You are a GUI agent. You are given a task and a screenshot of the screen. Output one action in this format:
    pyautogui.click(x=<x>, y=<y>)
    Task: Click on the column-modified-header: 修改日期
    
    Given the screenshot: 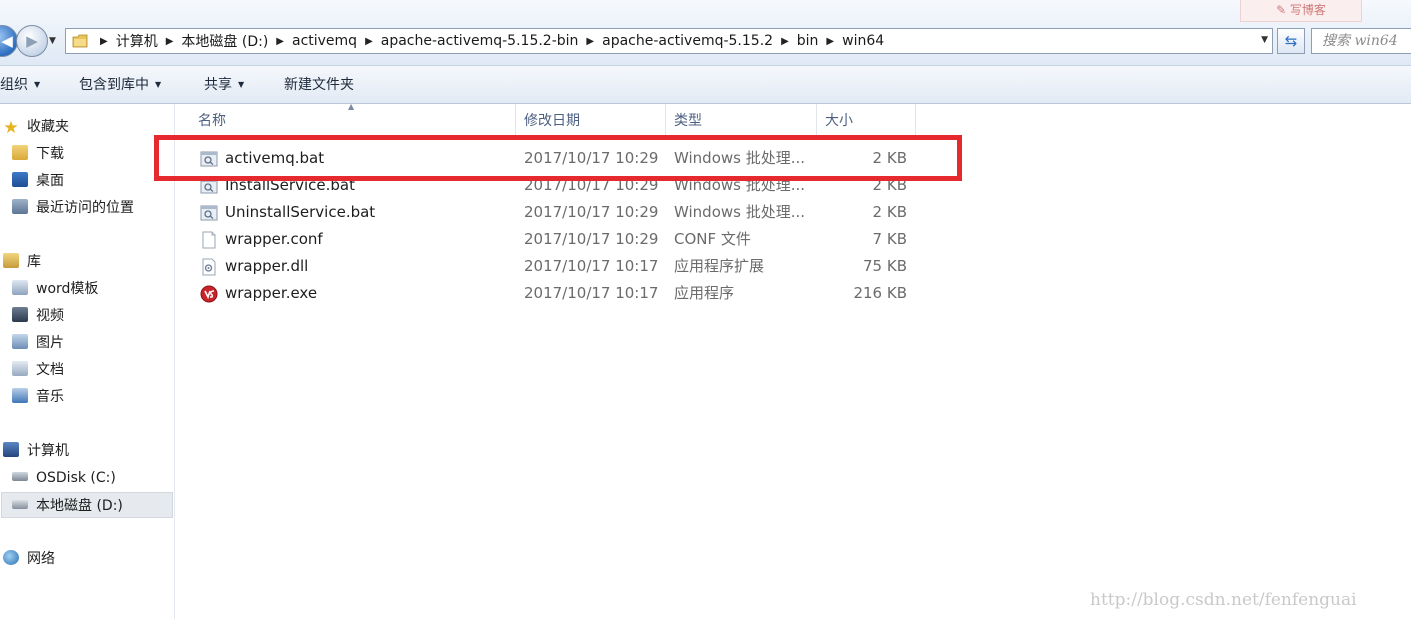 What is the action you would take?
    pyautogui.click(x=591, y=120)
    